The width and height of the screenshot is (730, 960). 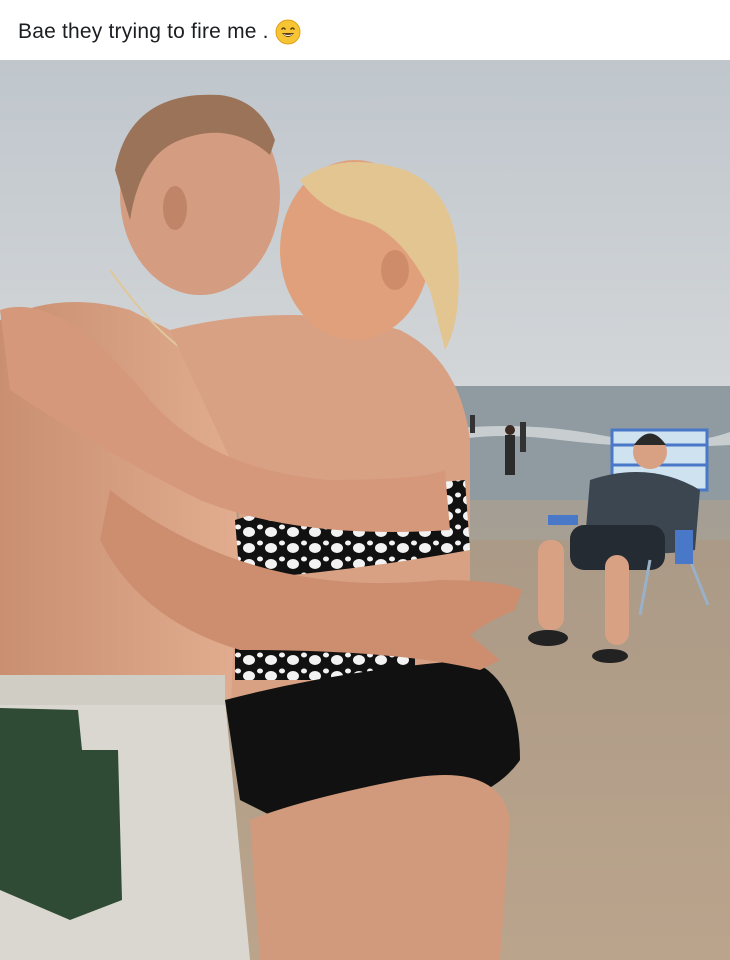 What do you see at coordinates (143, 31) in the screenshot?
I see `caption-text: Bae they trying to fire me .` at bounding box center [143, 31].